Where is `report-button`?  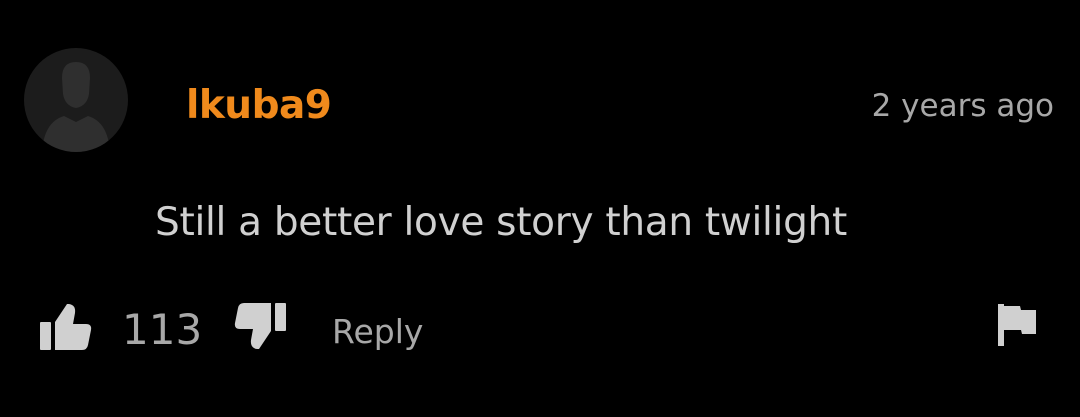
report-button is located at coordinates (1018, 325).